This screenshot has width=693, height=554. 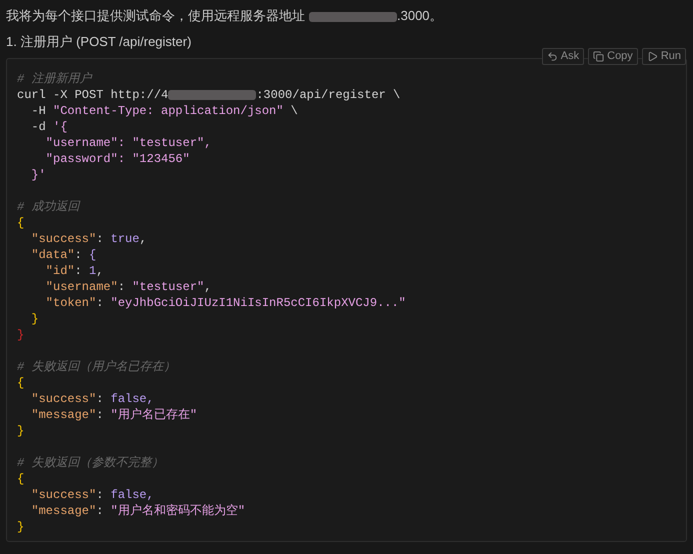 What do you see at coordinates (38, 175) in the screenshot?
I see `code-token: }'` at bounding box center [38, 175].